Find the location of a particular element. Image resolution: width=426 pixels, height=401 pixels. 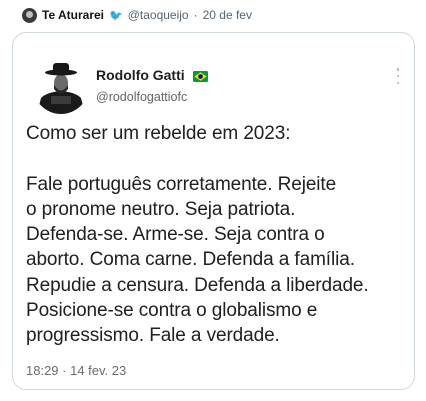

avatar is located at coordinates (29, 15).